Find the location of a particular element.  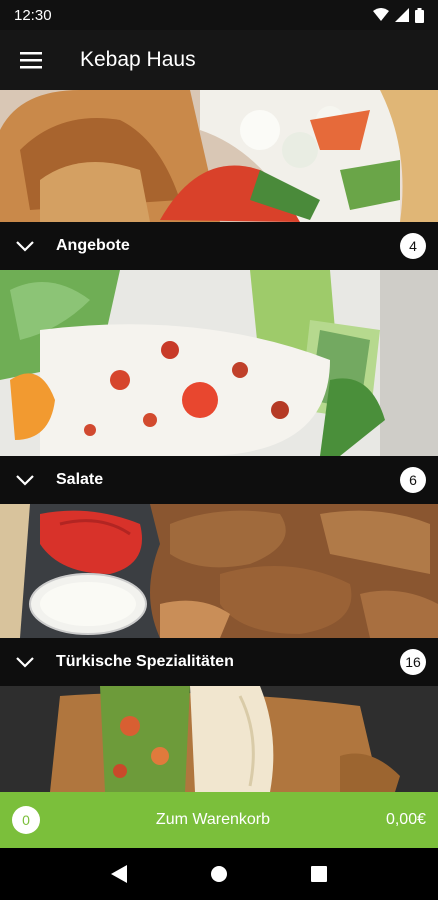

cart-button: 0 Zum Warenkorb 0,00€ is located at coordinates (219, 820).